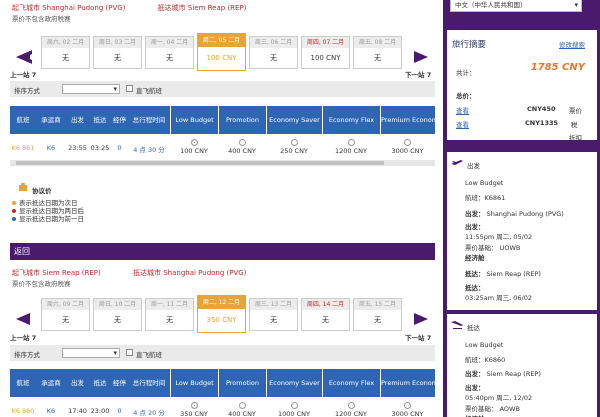 Image resolution: width=600 pixels, height=417 pixels. Describe the element at coordinates (484, 345) in the screenshot. I see `arrive-fare: Low Budget` at that location.